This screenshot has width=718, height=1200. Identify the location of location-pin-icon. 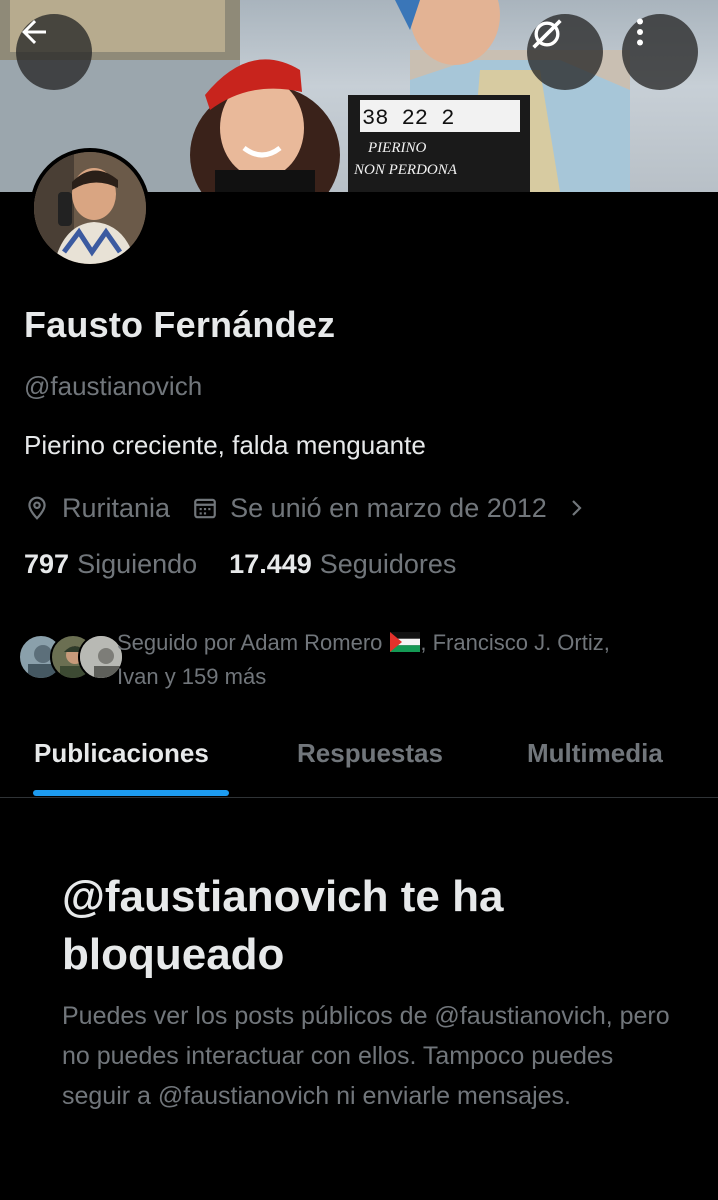
(37, 508).